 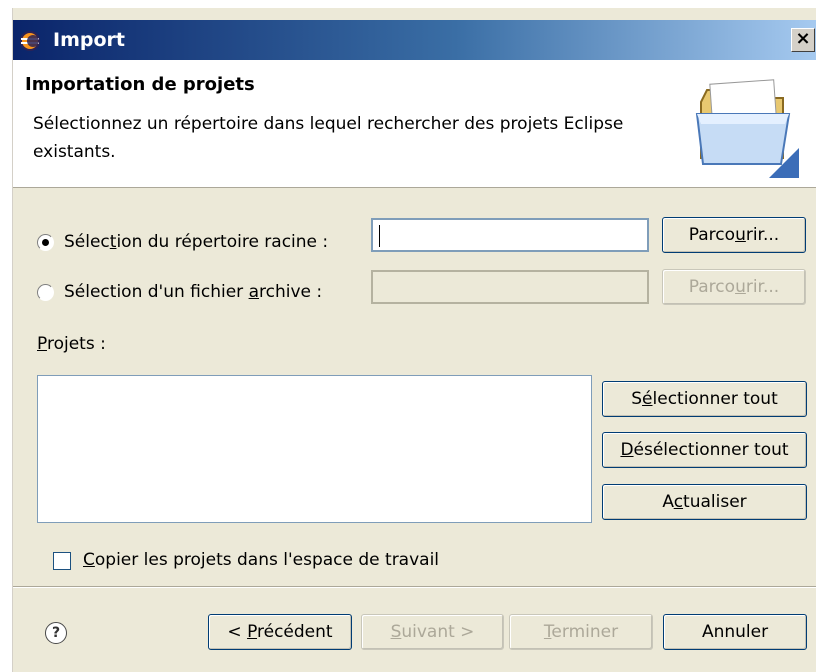 I want to click on help-icon: ?, so click(x=56, y=633).